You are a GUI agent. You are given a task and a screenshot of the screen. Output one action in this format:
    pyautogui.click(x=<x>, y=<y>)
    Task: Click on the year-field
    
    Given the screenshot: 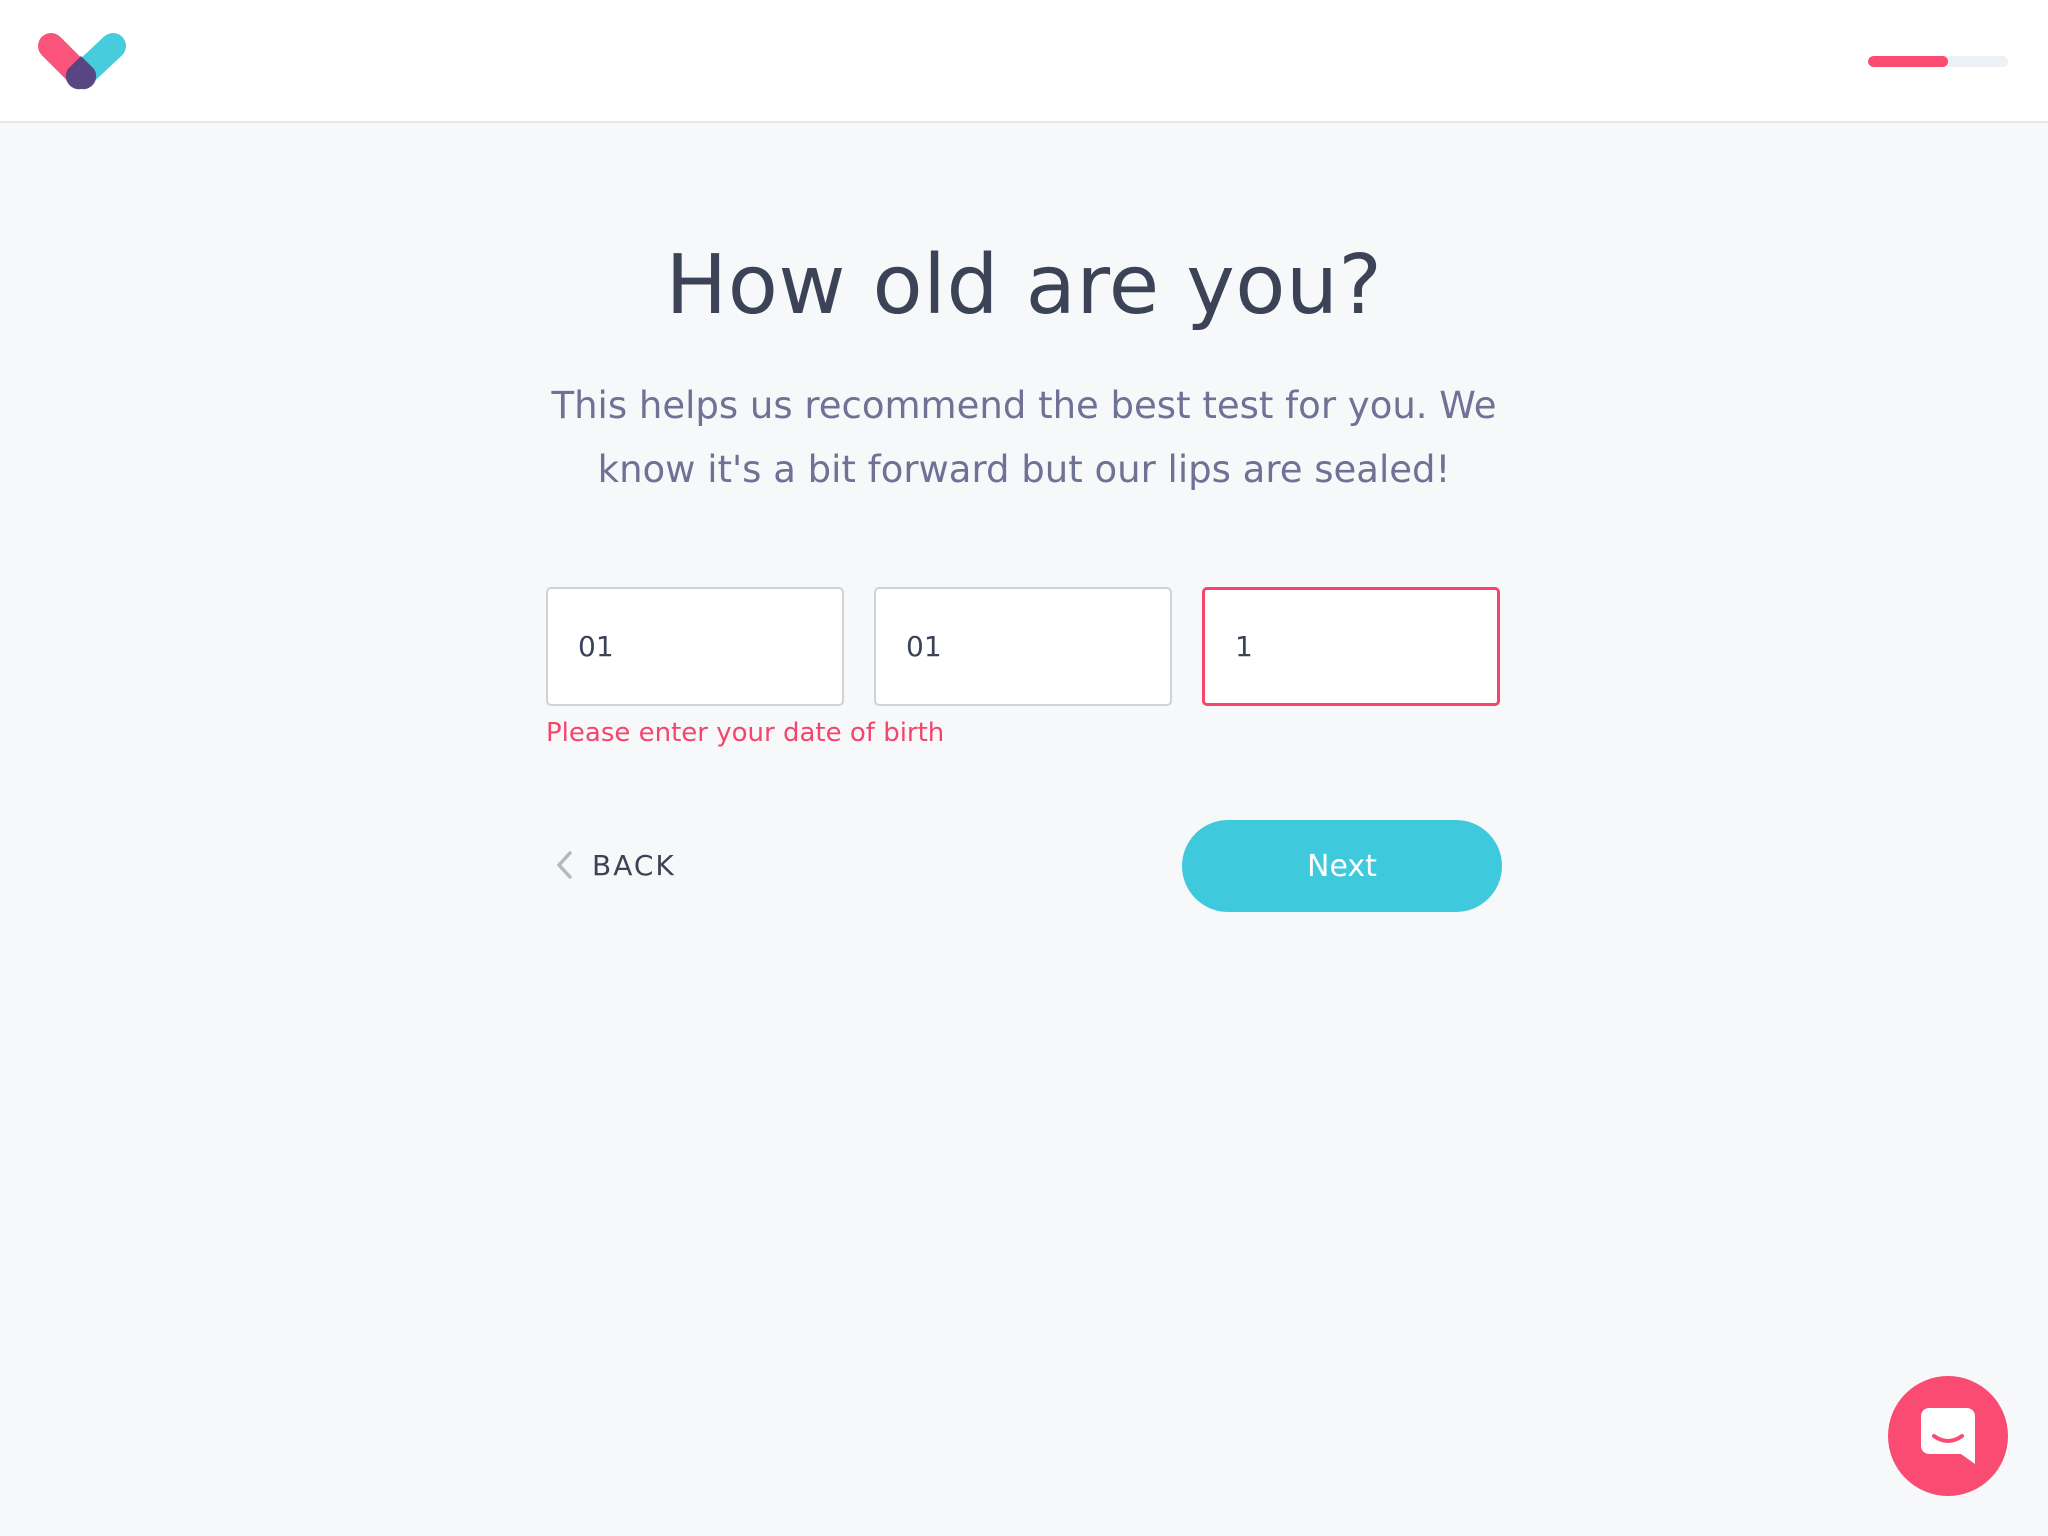 What is the action you would take?
    pyautogui.click(x=1351, y=646)
    